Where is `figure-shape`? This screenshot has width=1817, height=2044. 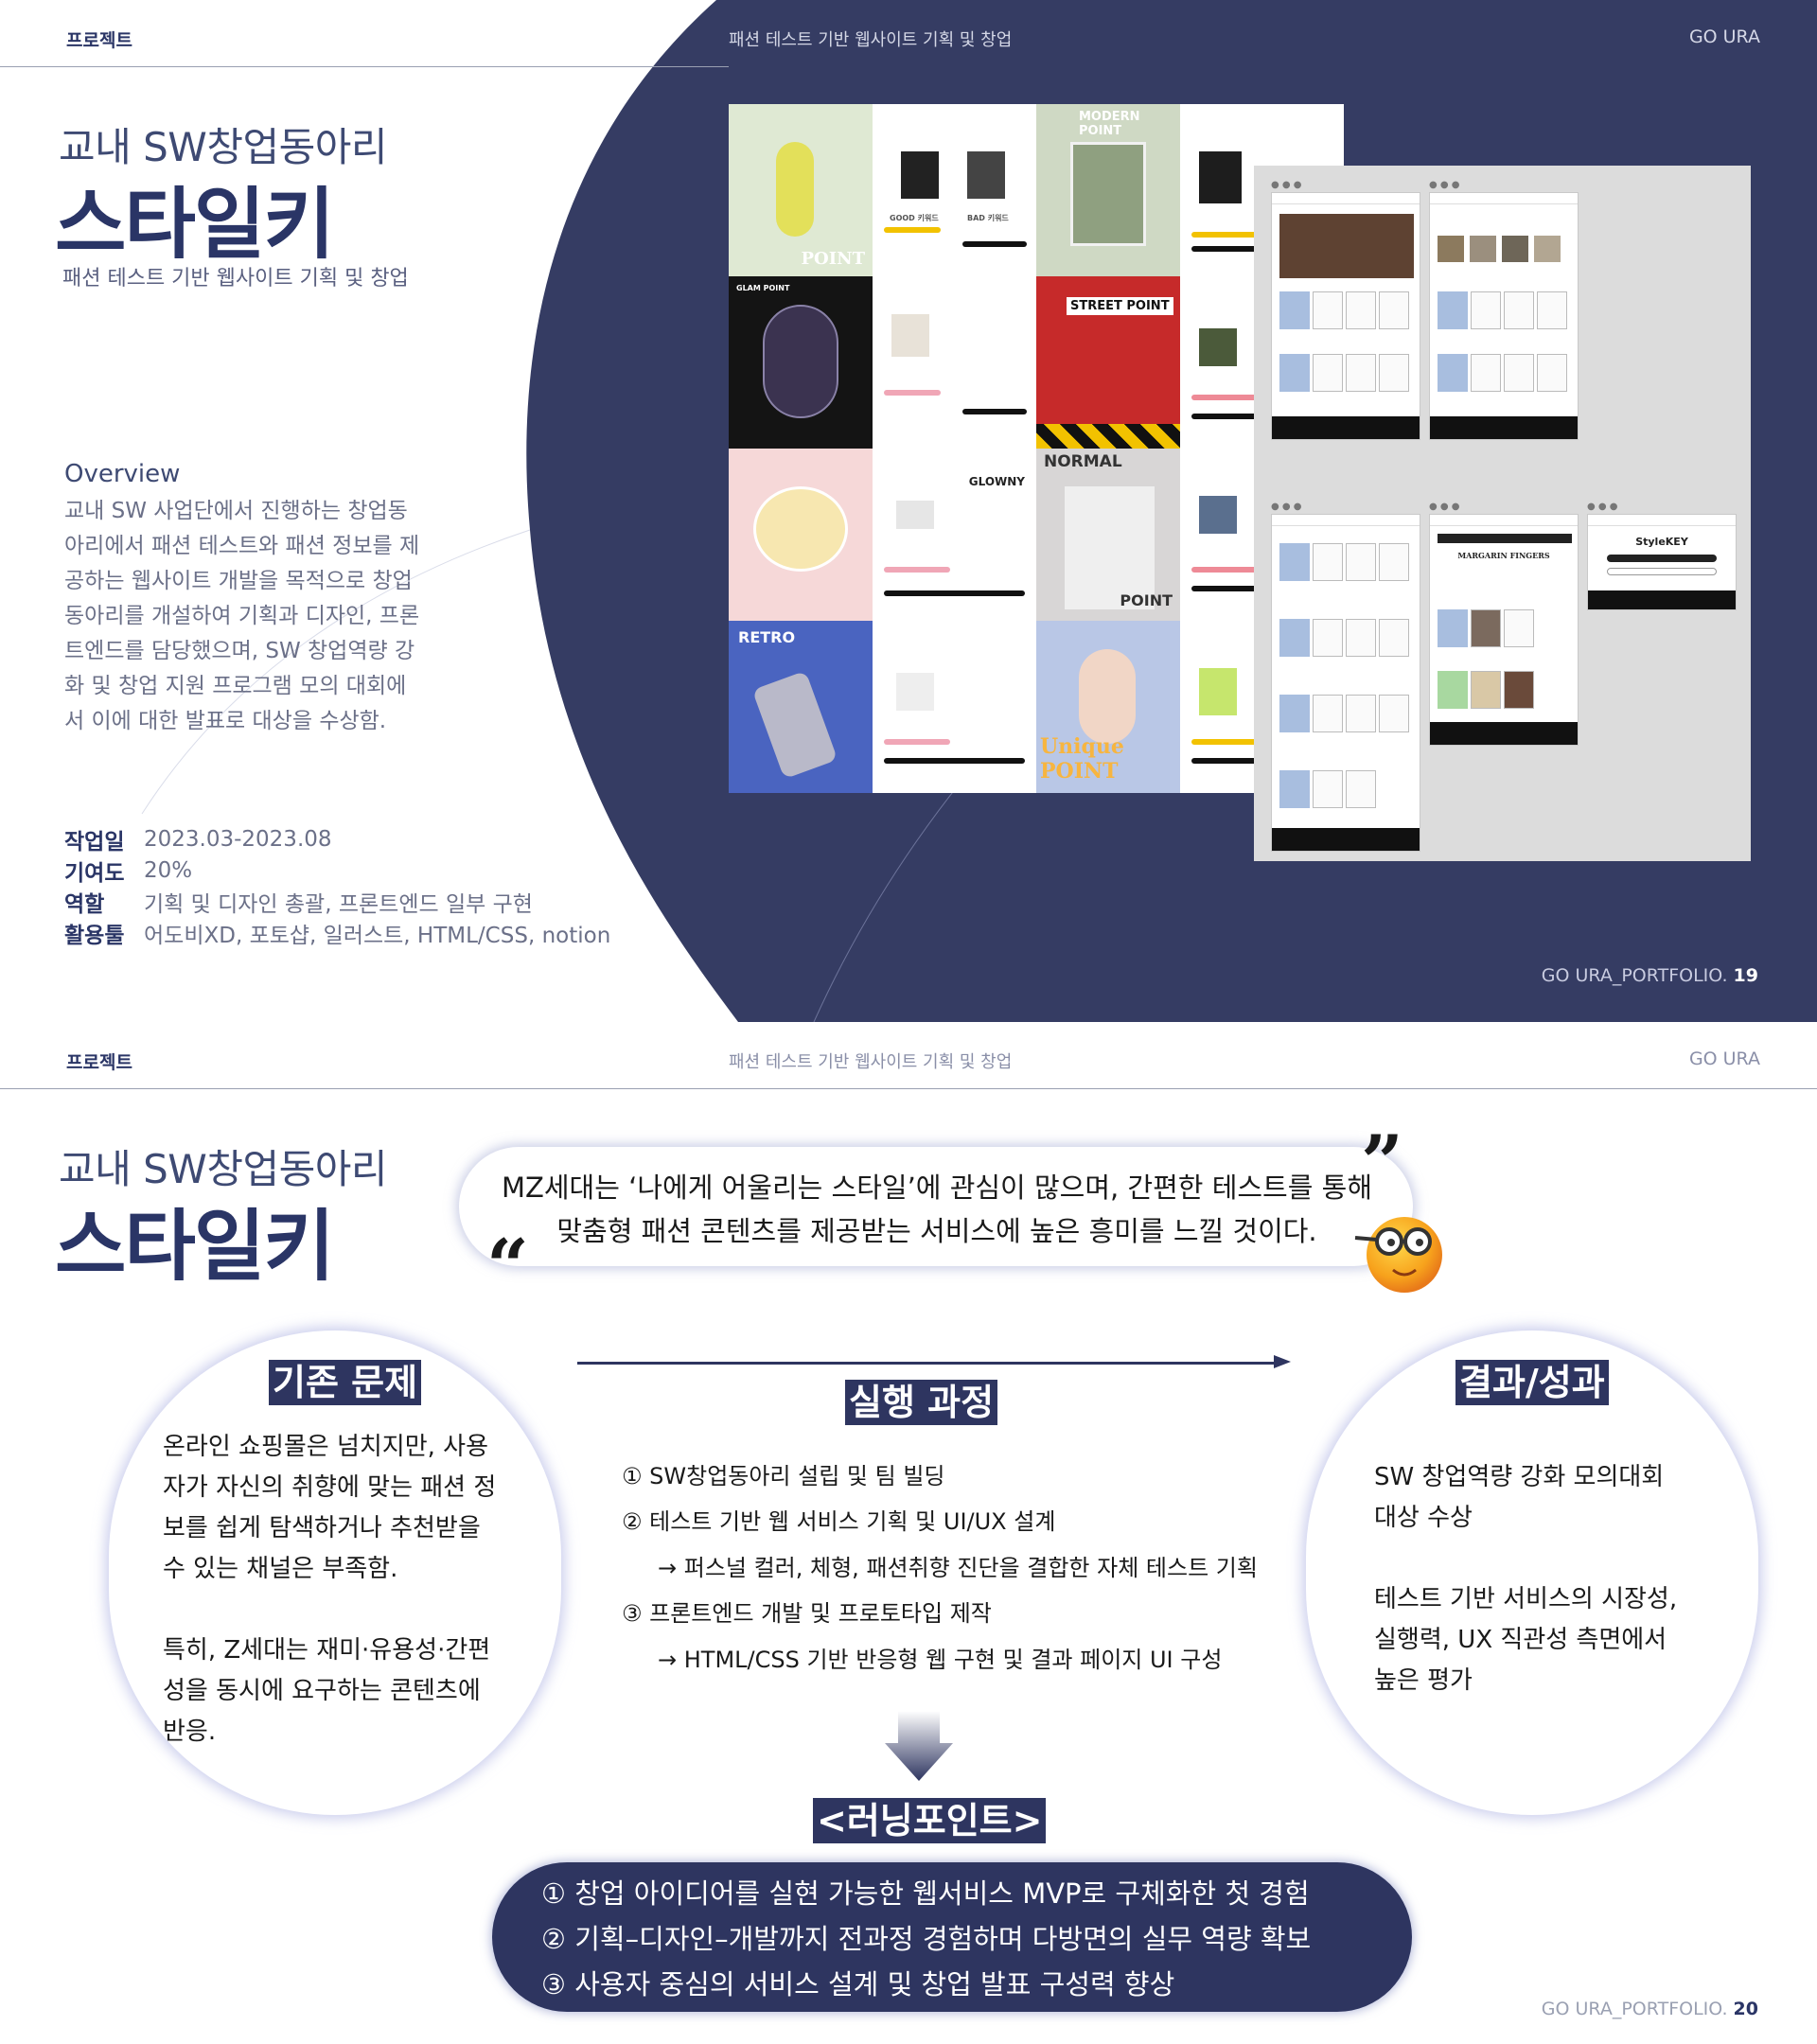 figure-shape is located at coordinates (1107, 696).